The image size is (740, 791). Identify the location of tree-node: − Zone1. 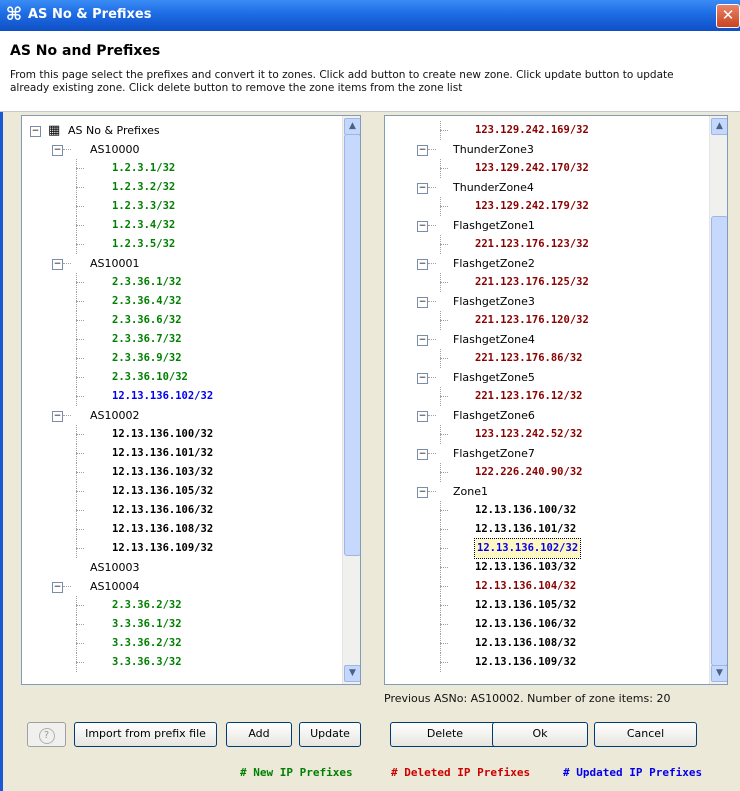
(545, 491).